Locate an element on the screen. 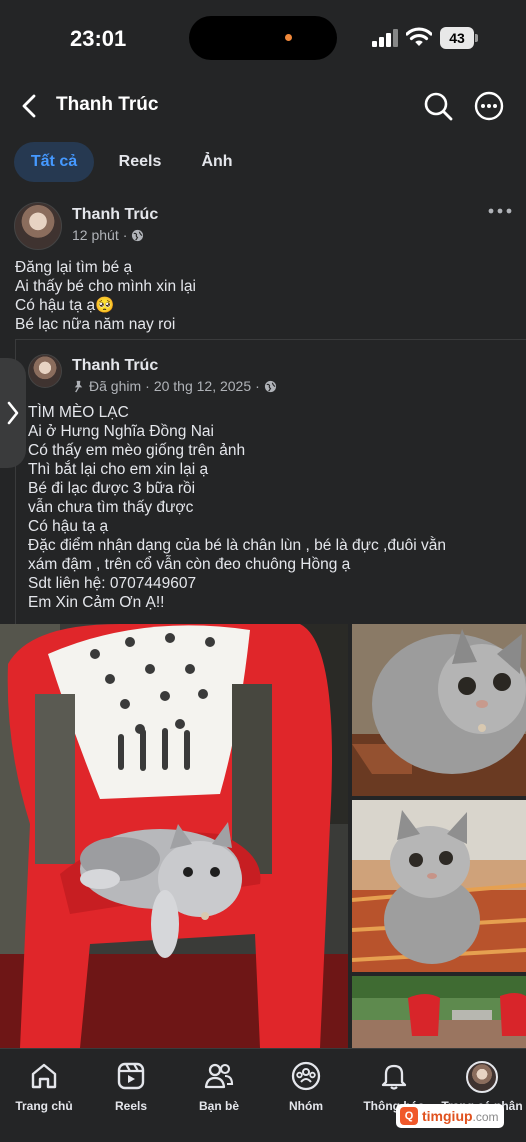 This screenshot has width=526, height=1142. post-author: Thanh Trúc is located at coordinates (115, 215).